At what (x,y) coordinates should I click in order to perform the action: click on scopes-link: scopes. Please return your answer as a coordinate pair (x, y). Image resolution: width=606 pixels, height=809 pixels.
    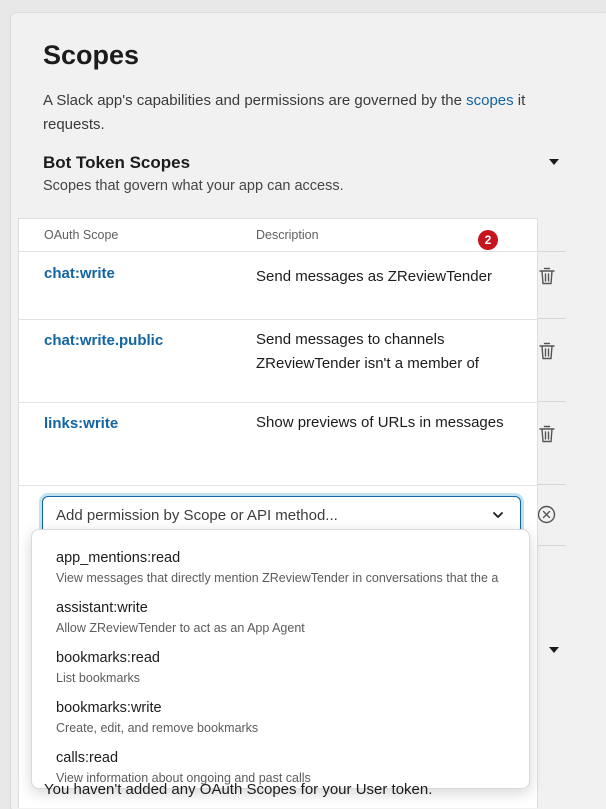
    Looking at the image, I should click on (490, 100).